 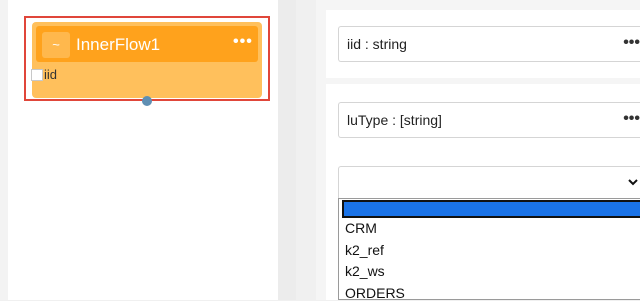 I want to click on lutype-field: luType : [string] •••, so click(x=489, y=120).